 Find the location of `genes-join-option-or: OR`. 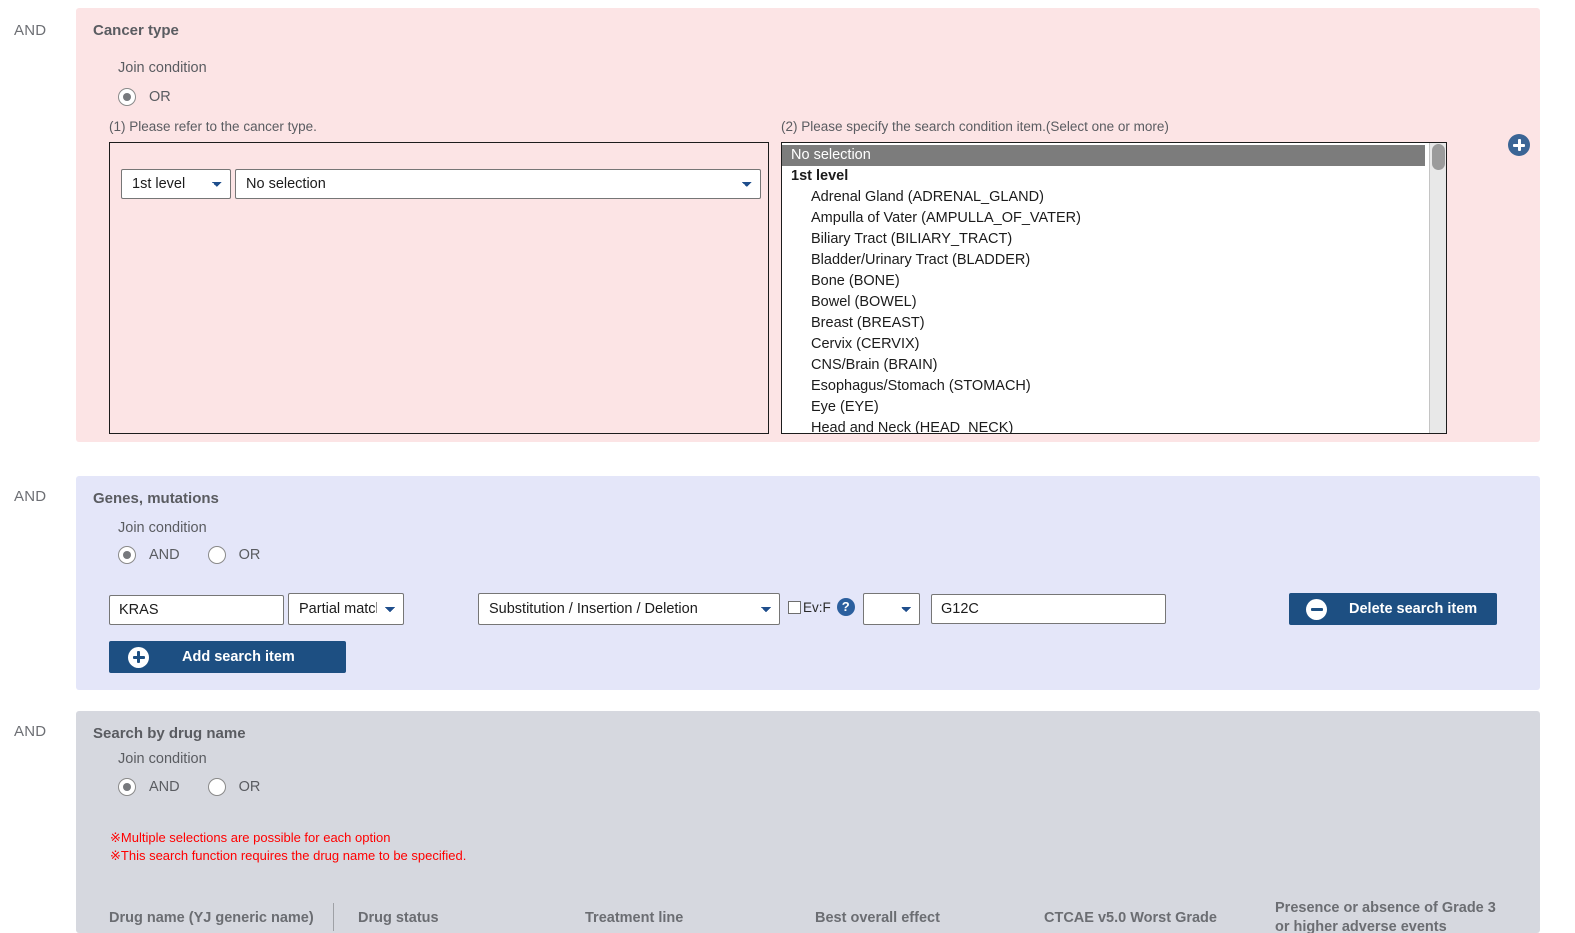

genes-join-option-or: OR is located at coordinates (234, 555).